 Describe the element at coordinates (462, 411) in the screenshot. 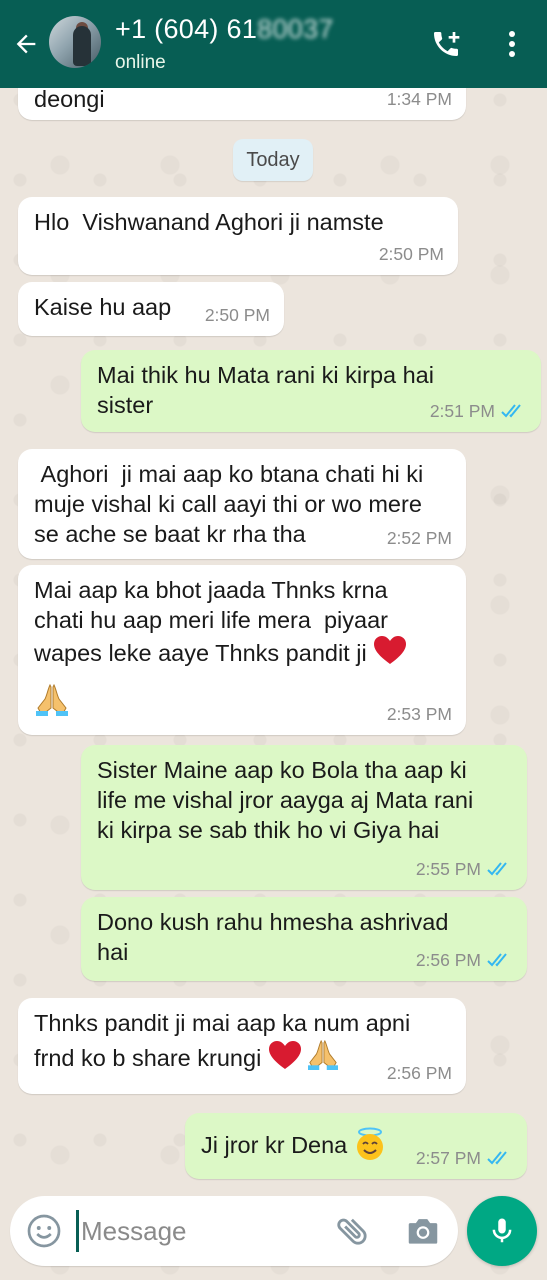

I see `message-time: 2:51 PM` at that location.